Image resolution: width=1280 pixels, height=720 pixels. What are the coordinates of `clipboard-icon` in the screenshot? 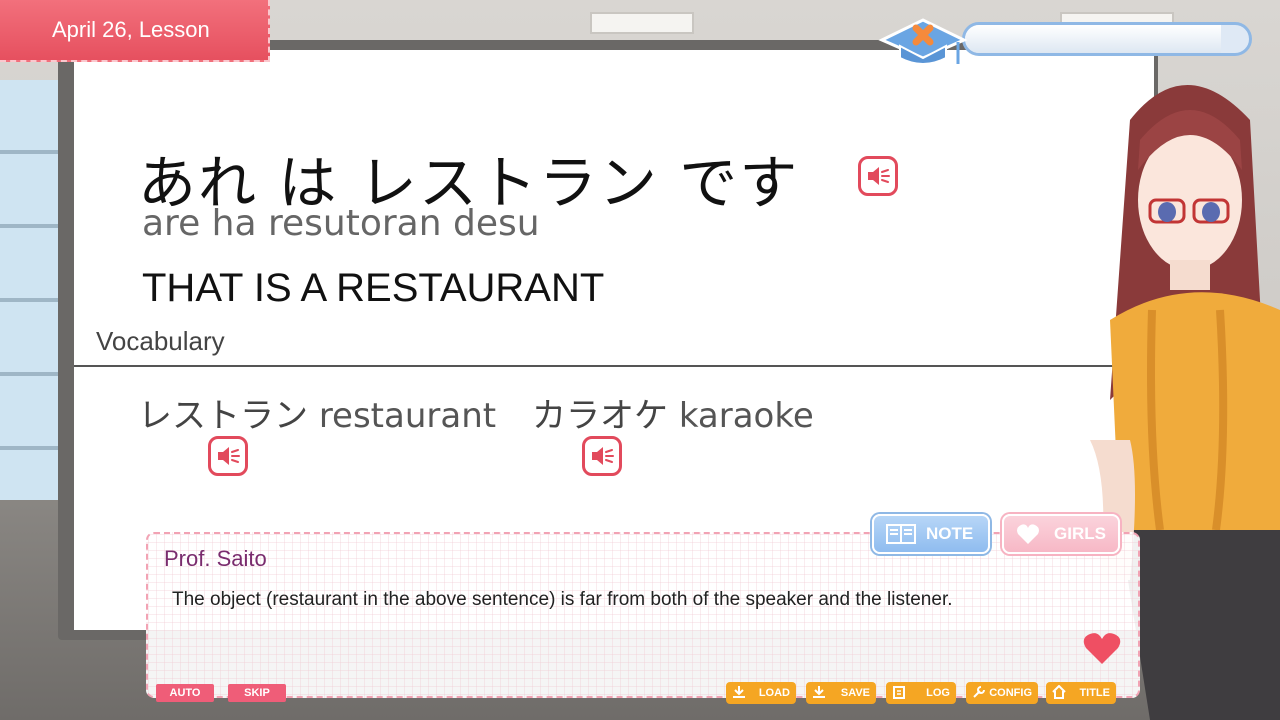 It's located at (899, 692).